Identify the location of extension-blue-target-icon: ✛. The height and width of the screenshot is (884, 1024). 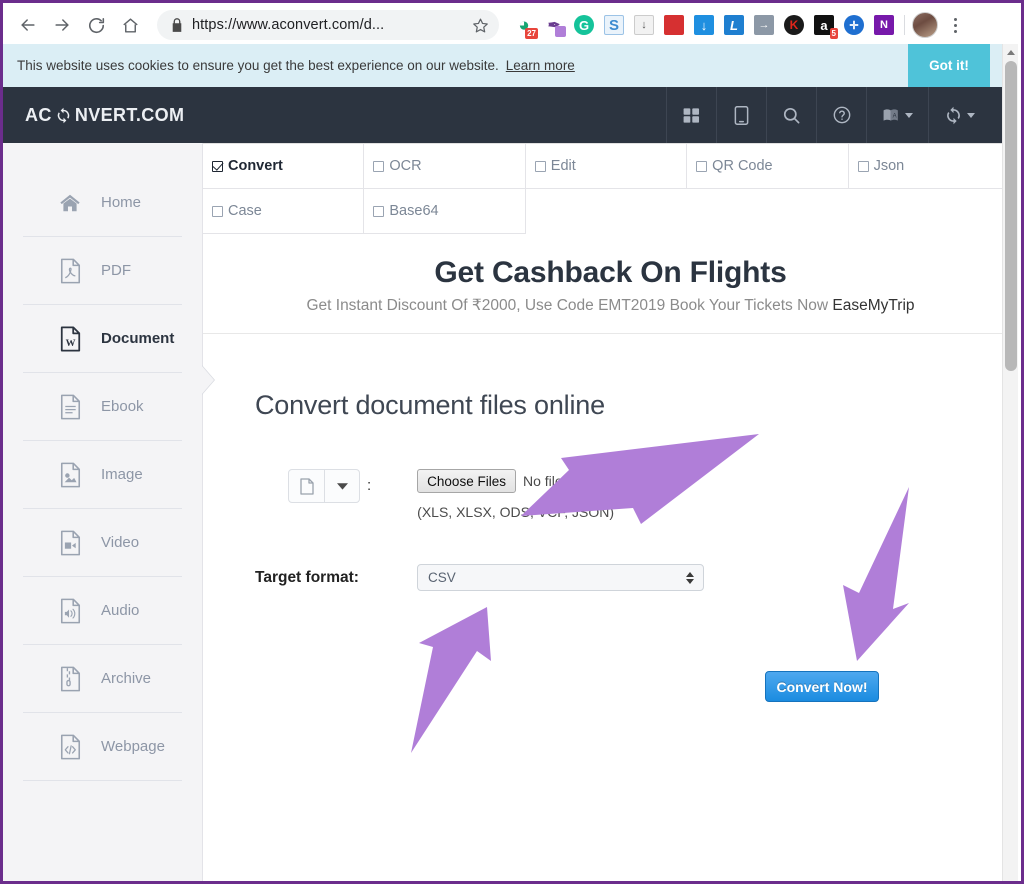
(854, 25).